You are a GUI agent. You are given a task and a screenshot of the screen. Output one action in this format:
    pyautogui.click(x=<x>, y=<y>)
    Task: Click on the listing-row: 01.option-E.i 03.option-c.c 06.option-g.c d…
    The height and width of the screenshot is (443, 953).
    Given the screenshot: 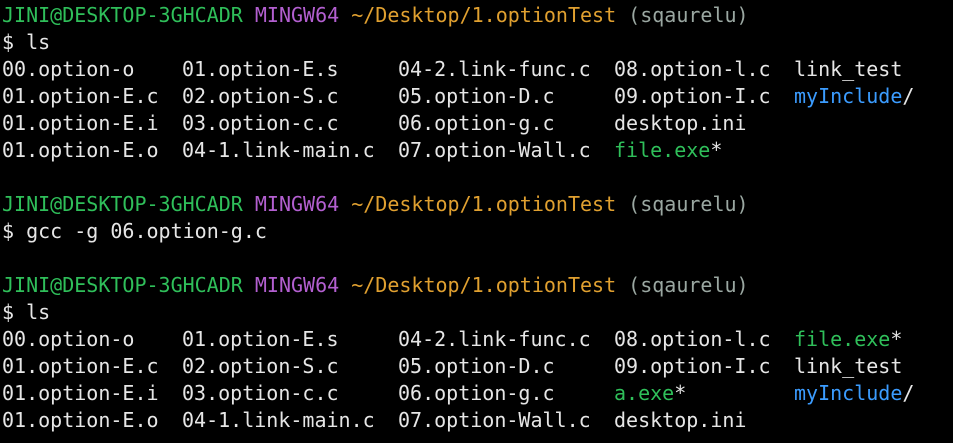 What is the action you would take?
    pyautogui.click(x=477, y=123)
    